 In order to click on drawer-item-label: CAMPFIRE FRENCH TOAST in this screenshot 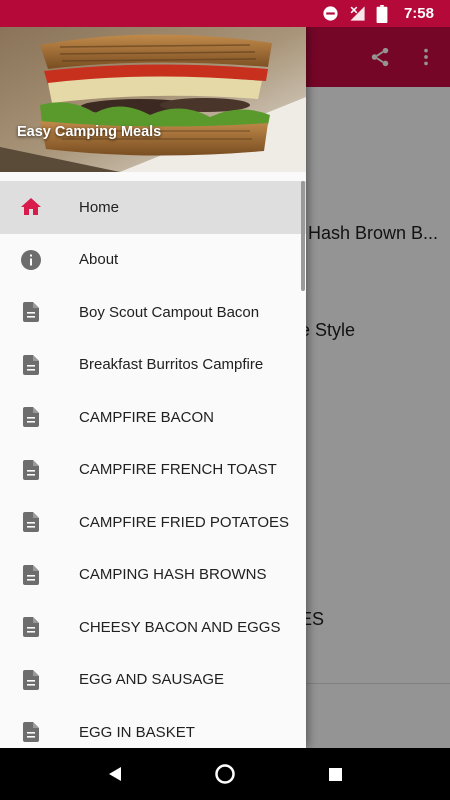, I will do `click(178, 470)`.